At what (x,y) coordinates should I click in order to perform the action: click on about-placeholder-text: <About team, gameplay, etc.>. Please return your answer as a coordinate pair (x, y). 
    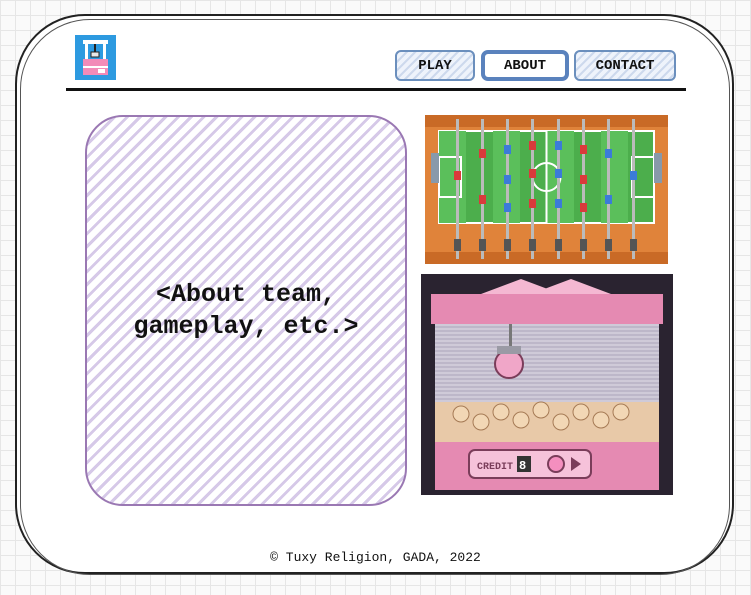
    Looking at the image, I should click on (246, 310).